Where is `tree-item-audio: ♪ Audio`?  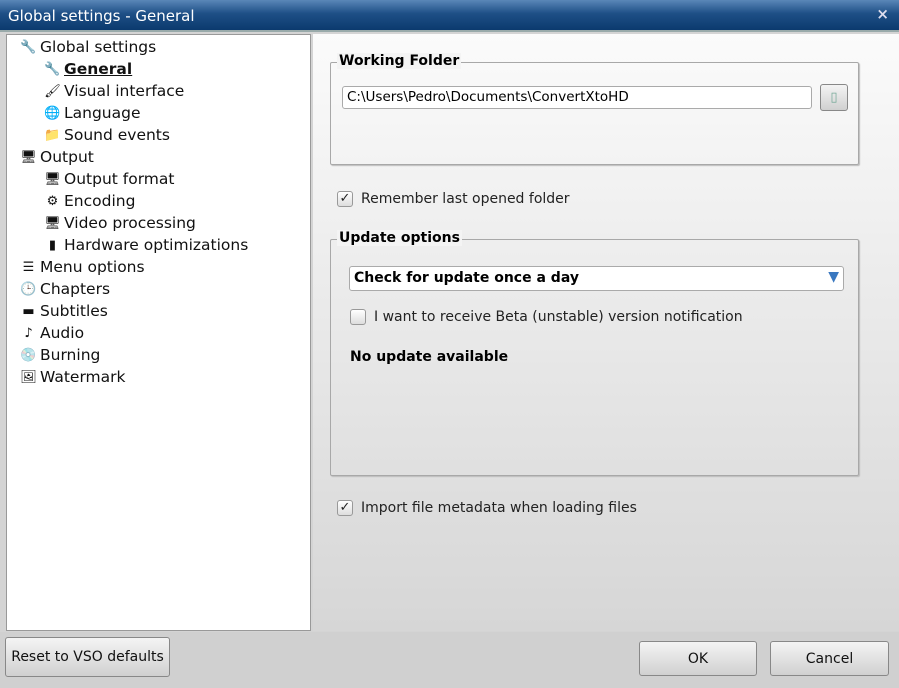 tree-item-audio: ♪ Audio is located at coordinates (52, 333).